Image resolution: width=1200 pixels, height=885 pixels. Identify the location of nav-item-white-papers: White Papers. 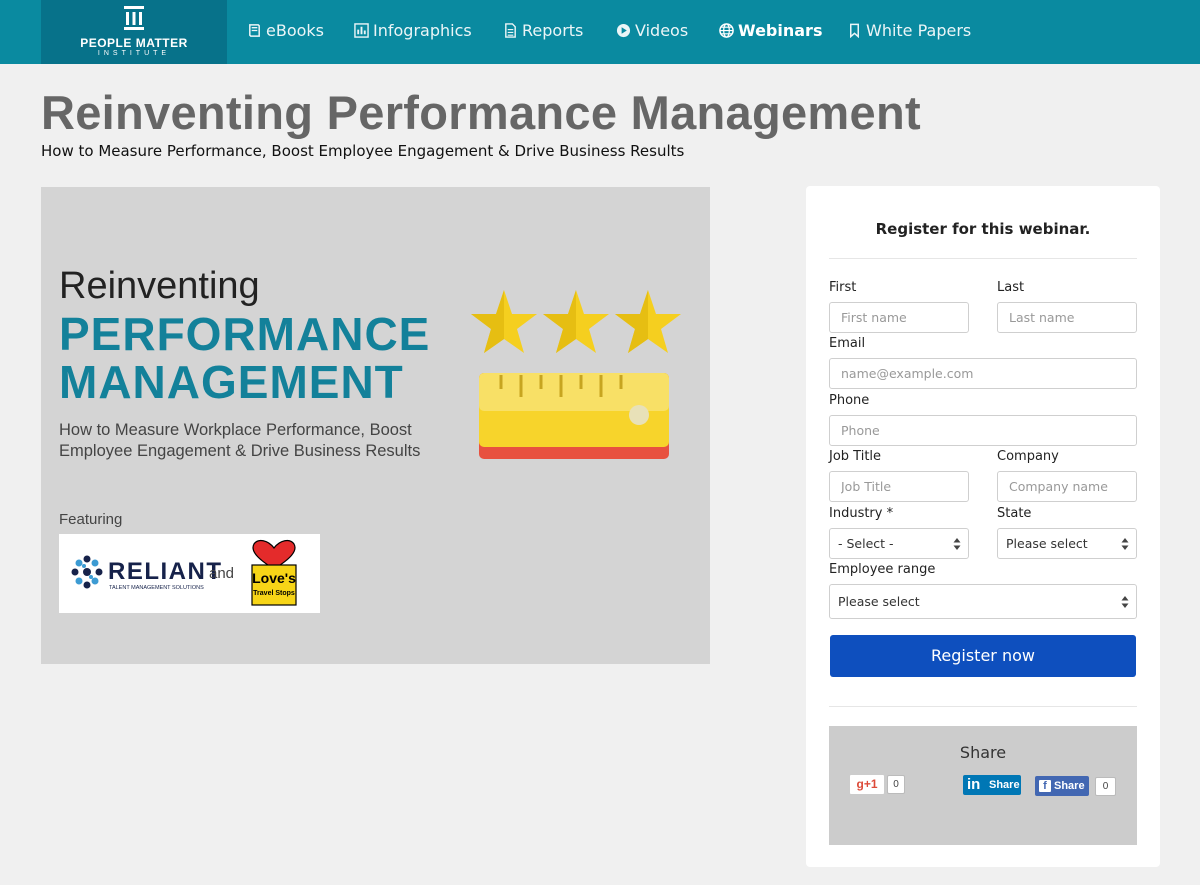
(909, 31).